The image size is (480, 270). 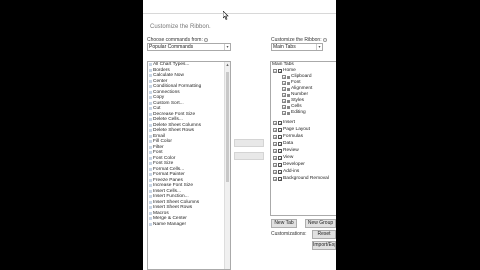 What do you see at coordinates (291, 150) in the screenshot?
I see `tree-item-label: Review` at bounding box center [291, 150].